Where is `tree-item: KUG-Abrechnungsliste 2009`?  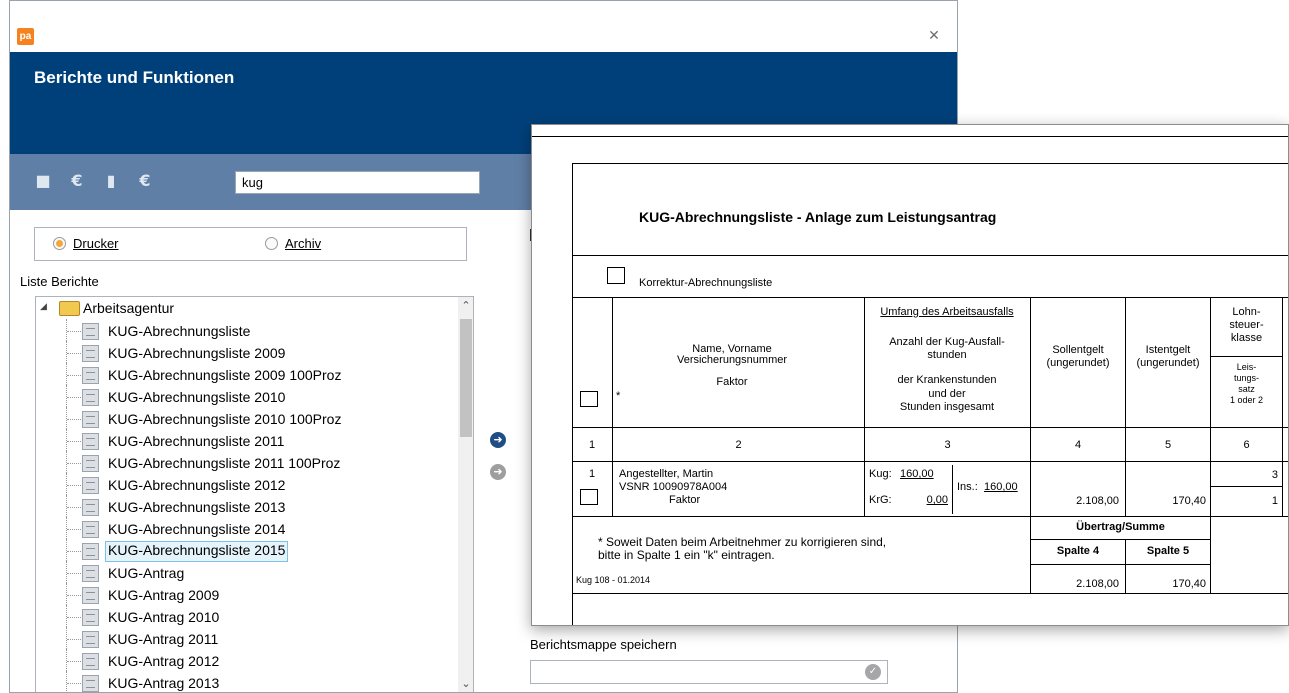
tree-item: KUG-Abrechnungsliste 2009 is located at coordinates (246, 353).